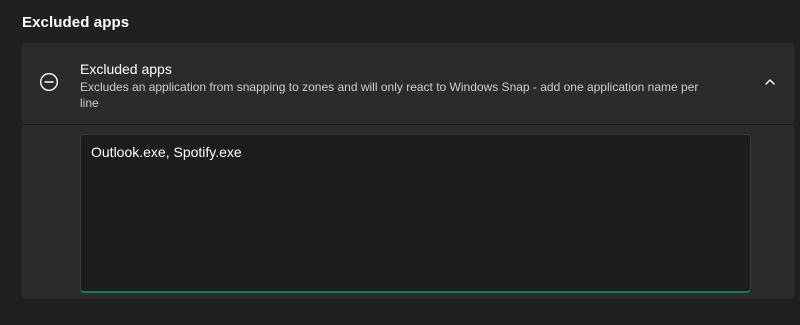  I want to click on collapse-button, so click(770, 84).